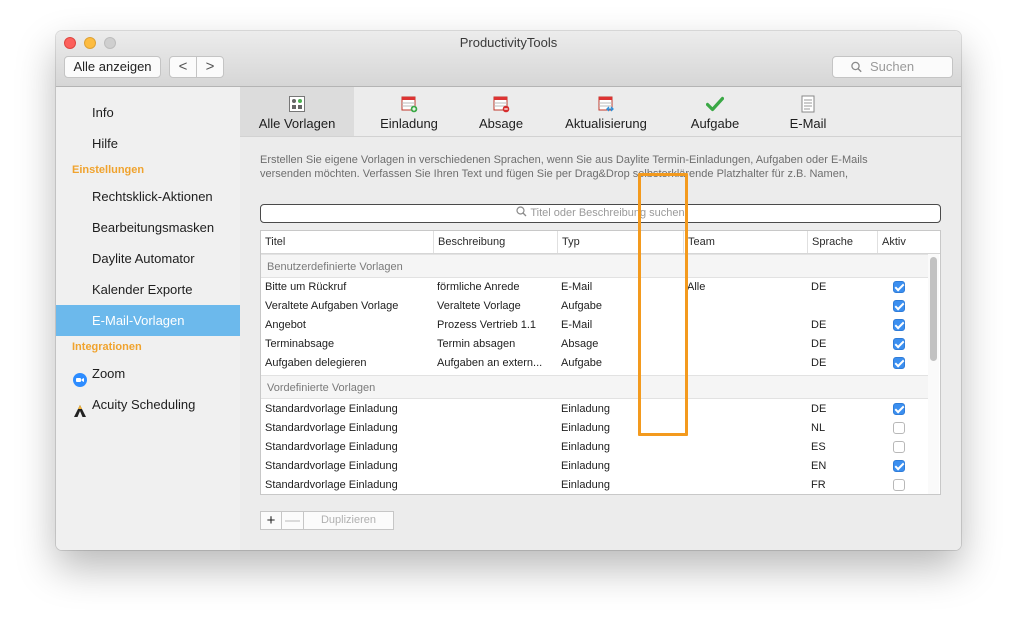  Describe the element at coordinates (138, 320) in the screenshot. I see `sidebar-item-label: E-Mail-Vorlagen` at that location.